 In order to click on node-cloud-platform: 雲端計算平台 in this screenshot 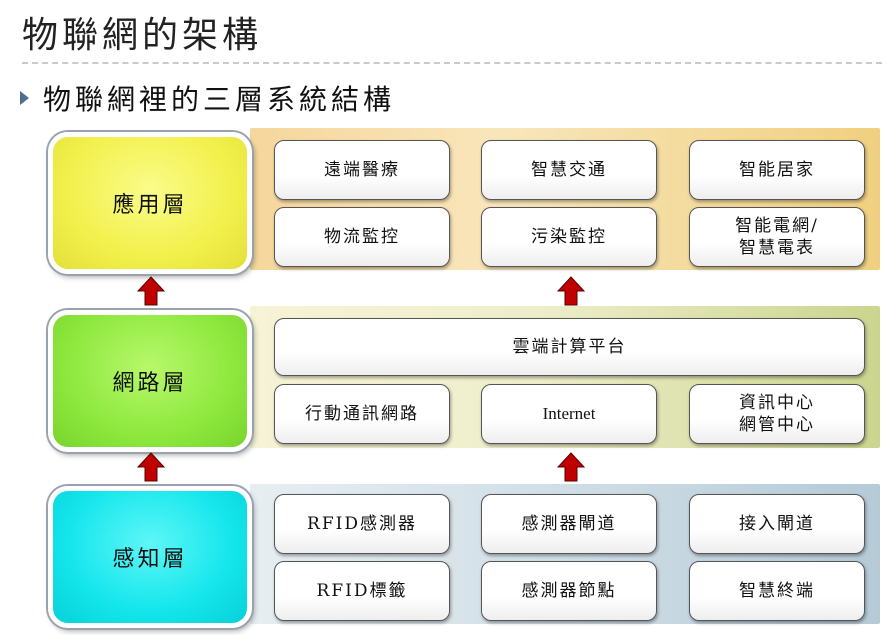, I will do `click(569, 347)`.